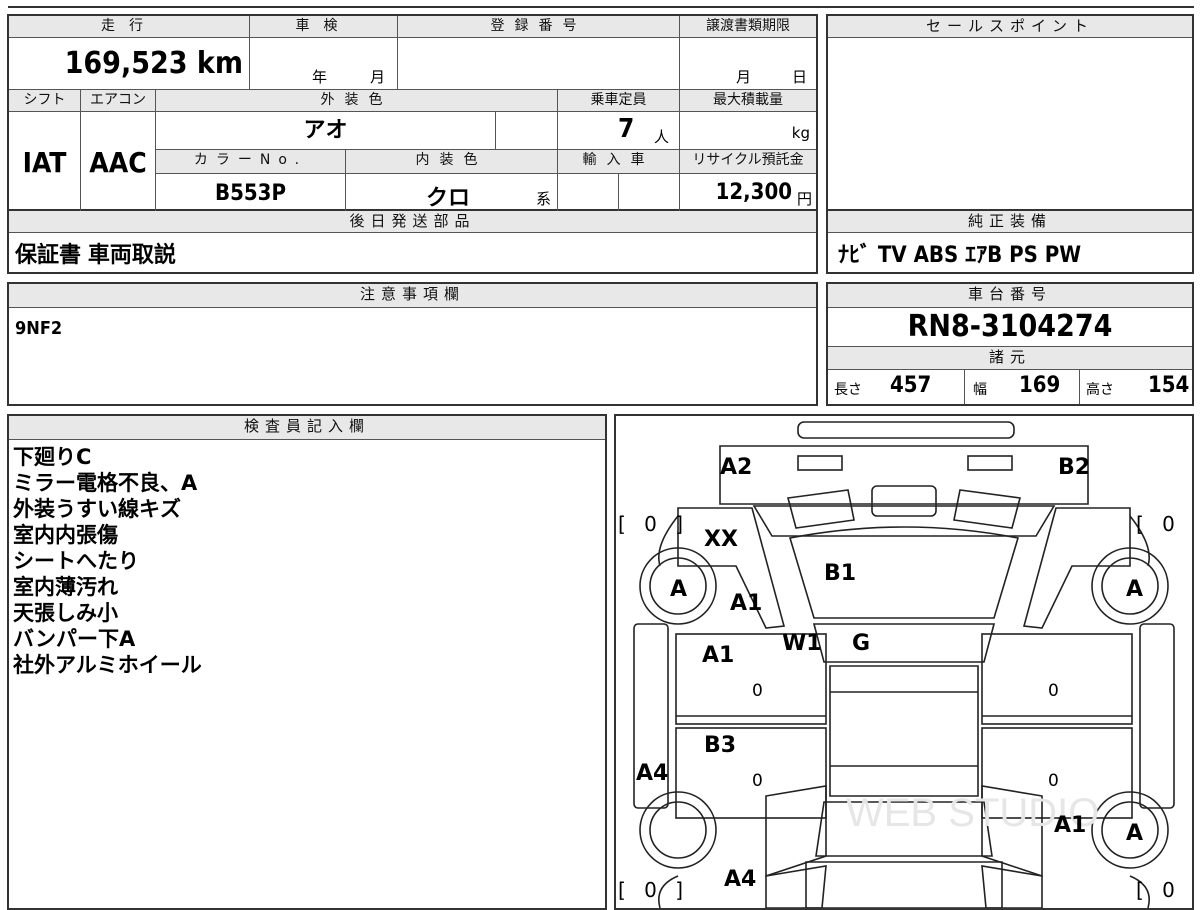 Image resolution: width=1200 pixels, height=910 pixels. What do you see at coordinates (65, 535) in the screenshot?
I see `inspector-line: 室内内張傷` at bounding box center [65, 535].